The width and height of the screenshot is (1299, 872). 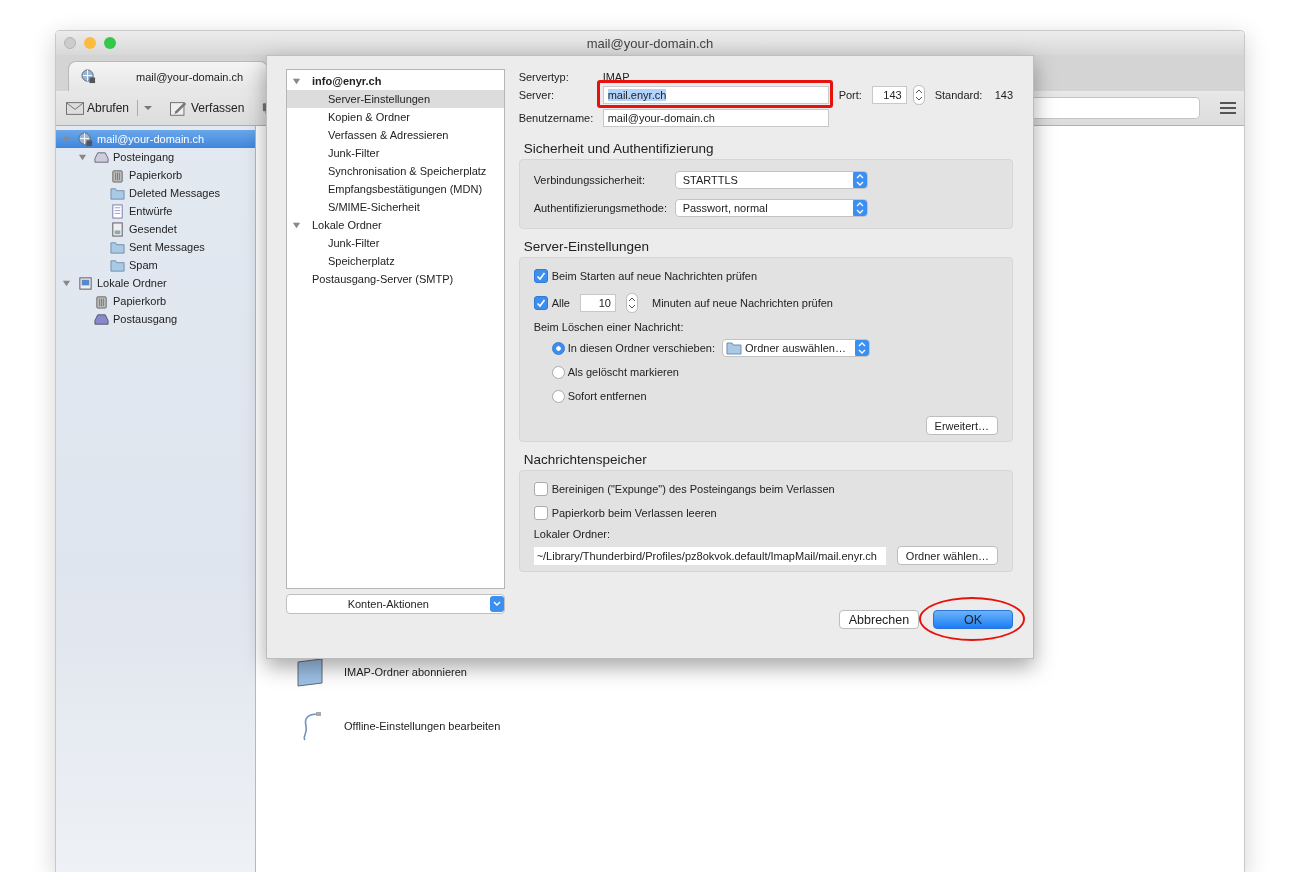 I want to click on tree-label: Junk-Filter, so click(x=354, y=153).